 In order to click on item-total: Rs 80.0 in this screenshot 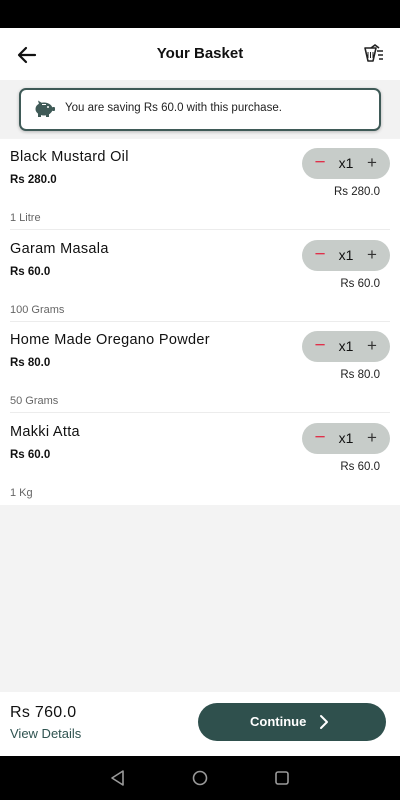, I will do `click(360, 375)`.